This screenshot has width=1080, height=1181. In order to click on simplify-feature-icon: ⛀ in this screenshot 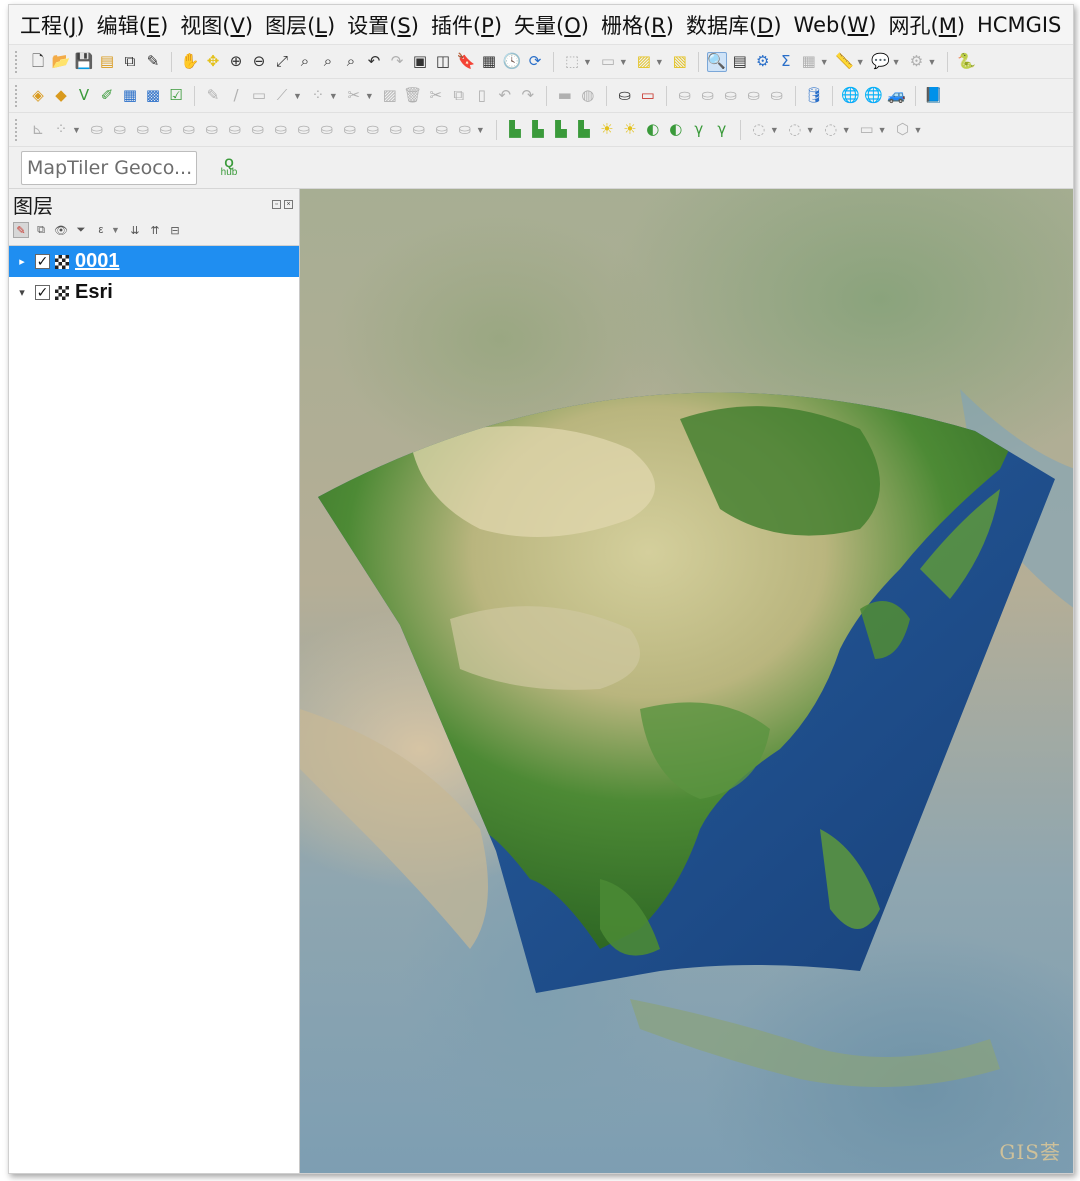, I will do `click(143, 130)`.